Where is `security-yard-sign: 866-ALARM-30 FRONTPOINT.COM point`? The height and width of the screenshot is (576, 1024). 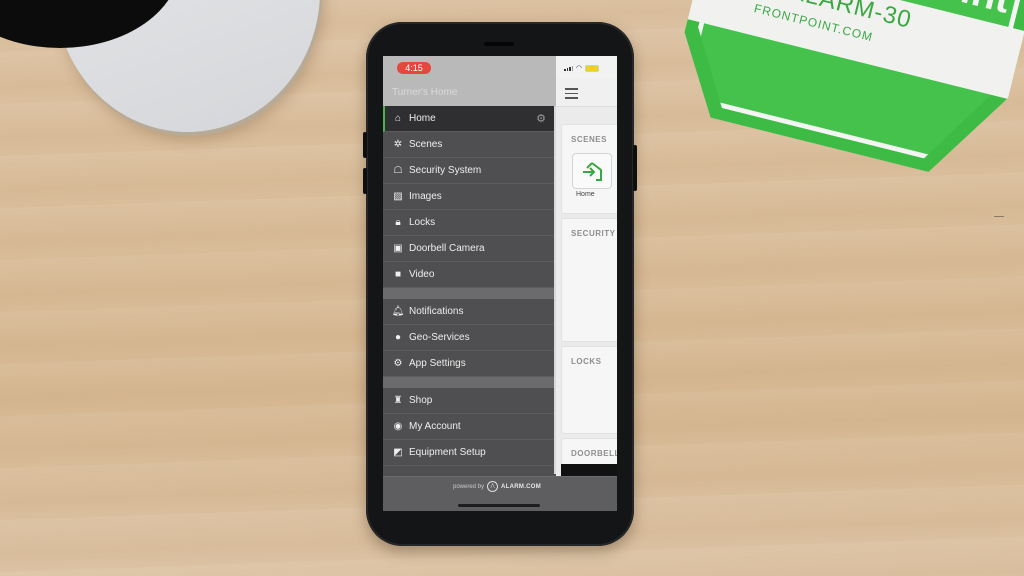 security-yard-sign: 866-ALARM-30 FRONTPOINT.COM point is located at coordinates (845, 93).